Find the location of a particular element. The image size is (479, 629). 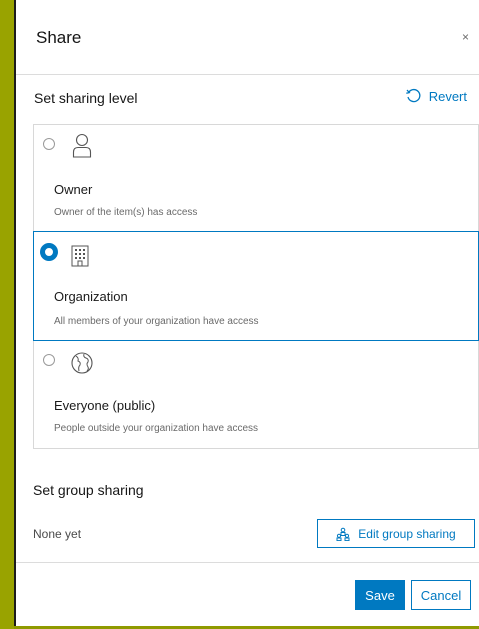

dialog-title: Share is located at coordinates (59, 37).